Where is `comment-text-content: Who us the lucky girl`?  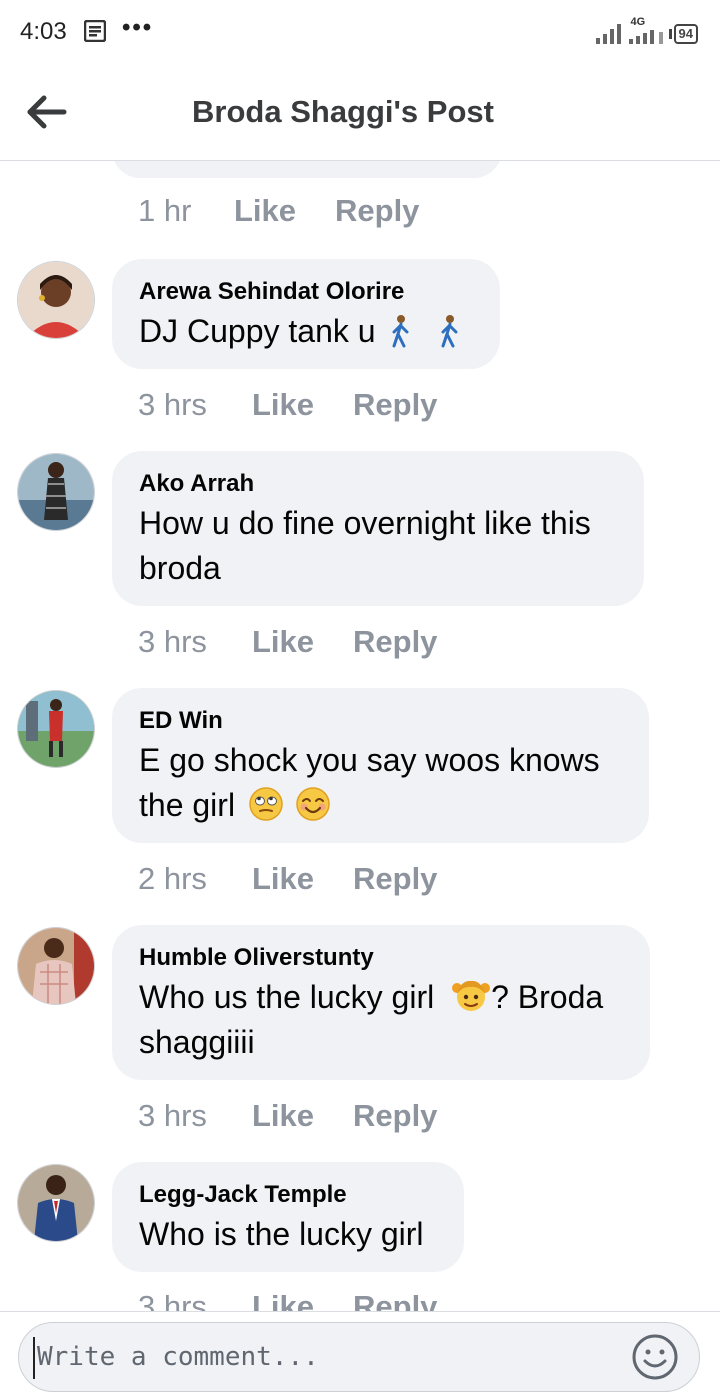 comment-text-content: Who us the lucky girl is located at coordinates (287, 997).